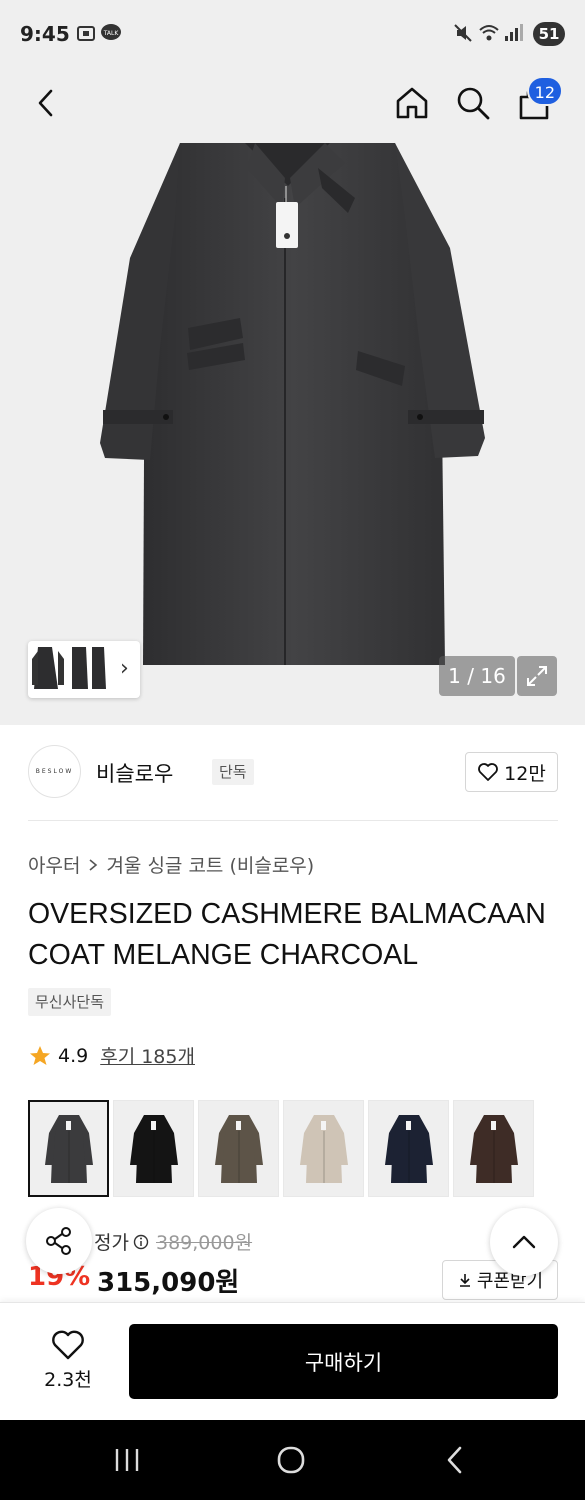 This screenshot has height=1500, width=585. Describe the element at coordinates (147, 1055) in the screenshot. I see `review-link: 후기 185개` at that location.